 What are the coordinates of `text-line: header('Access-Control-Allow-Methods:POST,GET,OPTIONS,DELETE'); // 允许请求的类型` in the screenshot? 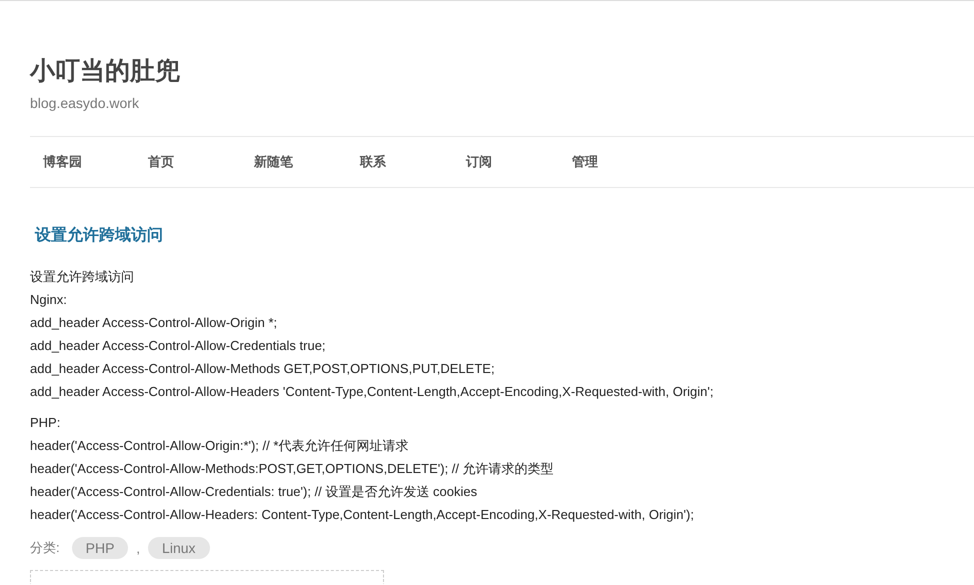 It's located at (292, 469).